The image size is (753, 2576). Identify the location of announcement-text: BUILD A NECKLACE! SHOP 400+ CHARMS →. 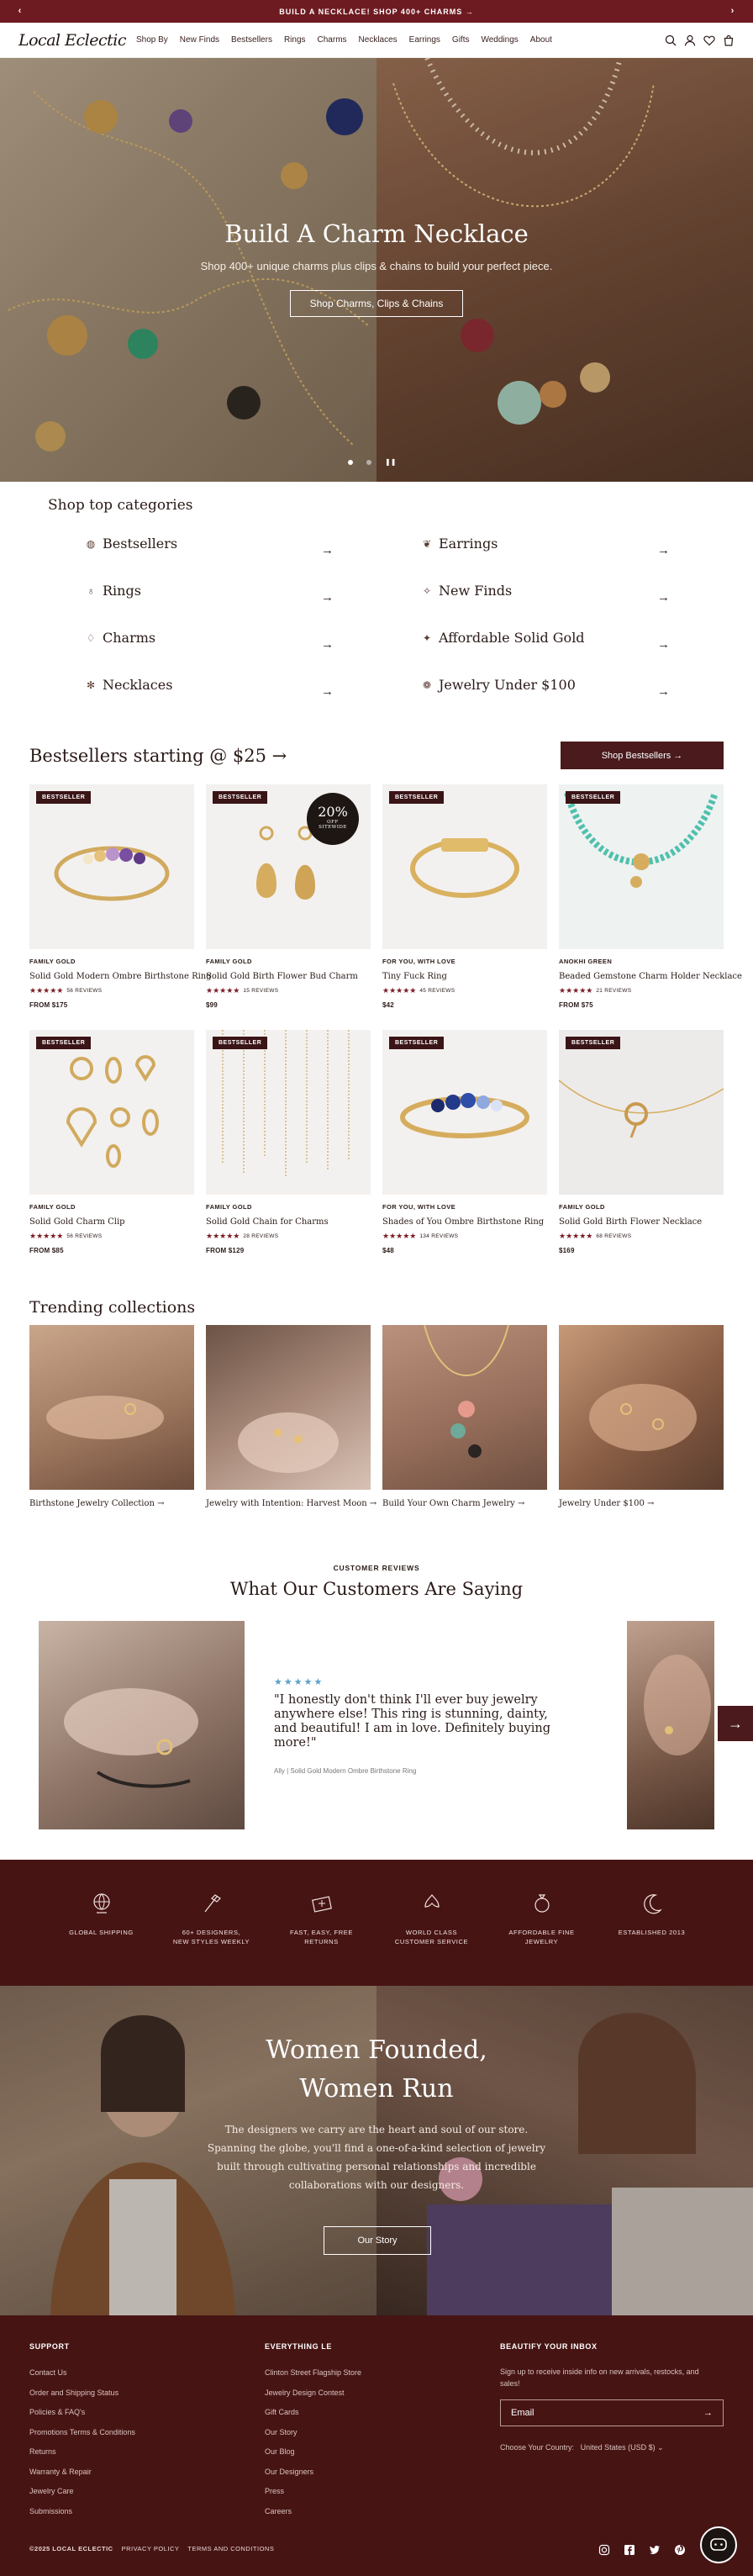
(376, 12).